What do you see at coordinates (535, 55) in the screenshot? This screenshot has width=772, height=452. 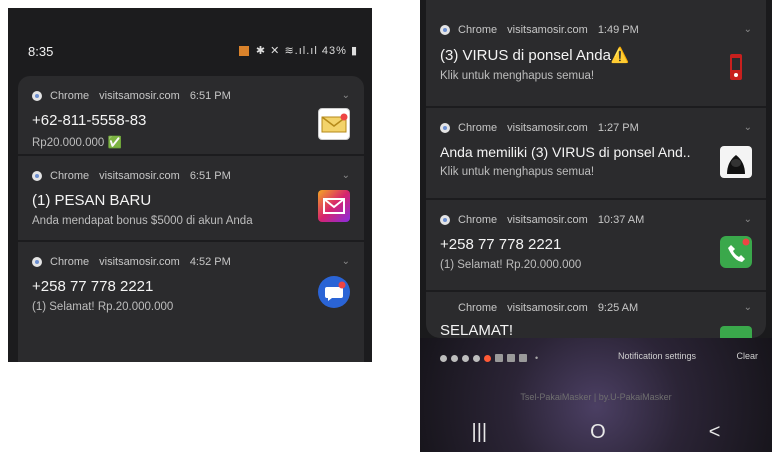 I see `notification-title: (3) VIRUS di ponsel Anda⚠️` at bounding box center [535, 55].